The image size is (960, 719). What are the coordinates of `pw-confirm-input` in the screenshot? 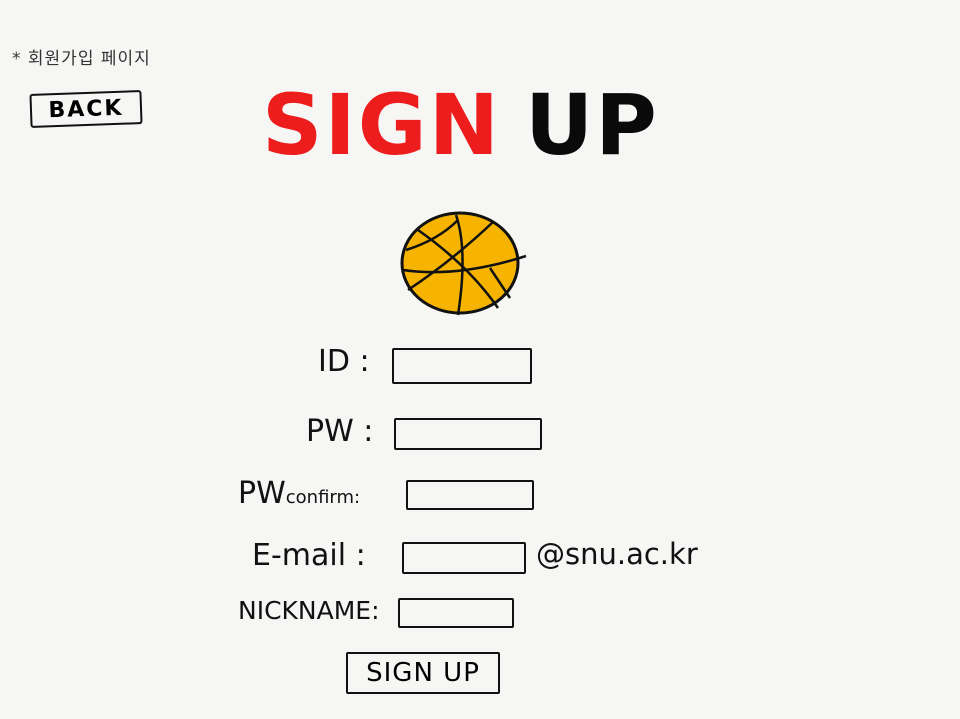 It's located at (470, 495).